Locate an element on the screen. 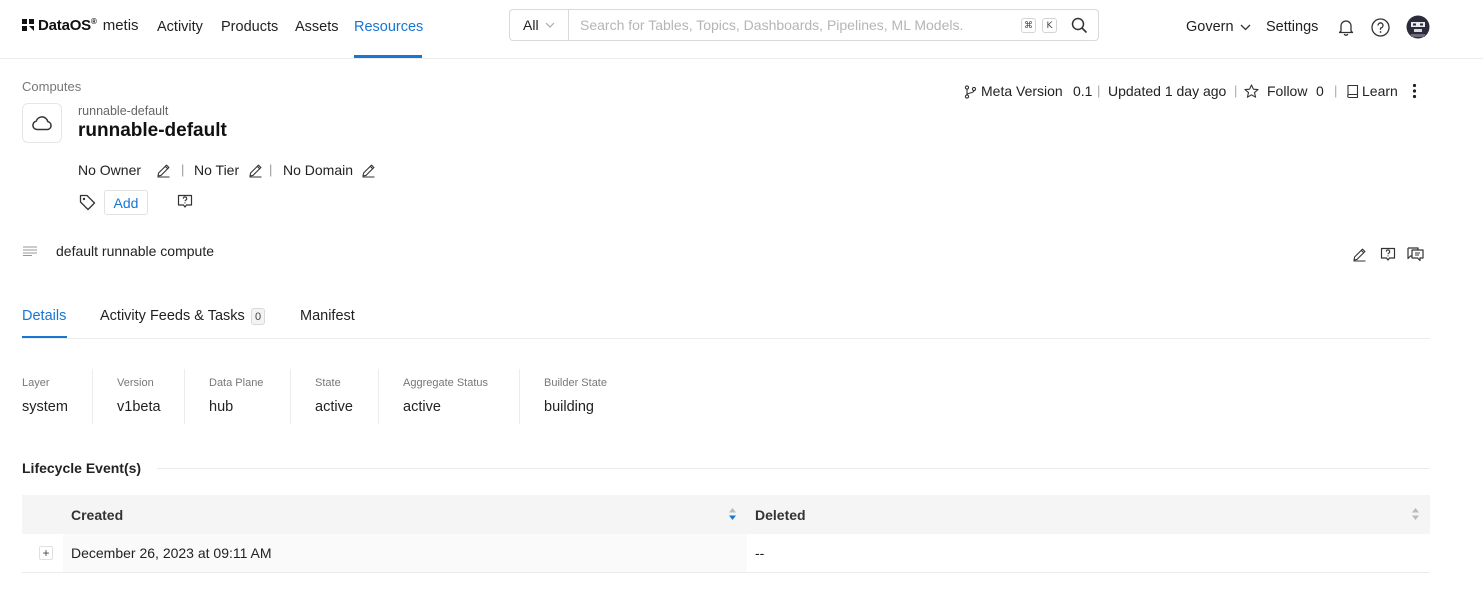 This screenshot has width=1483, height=605. cell-created: December 26, 2023 at 09:11 AM is located at coordinates (171, 553).